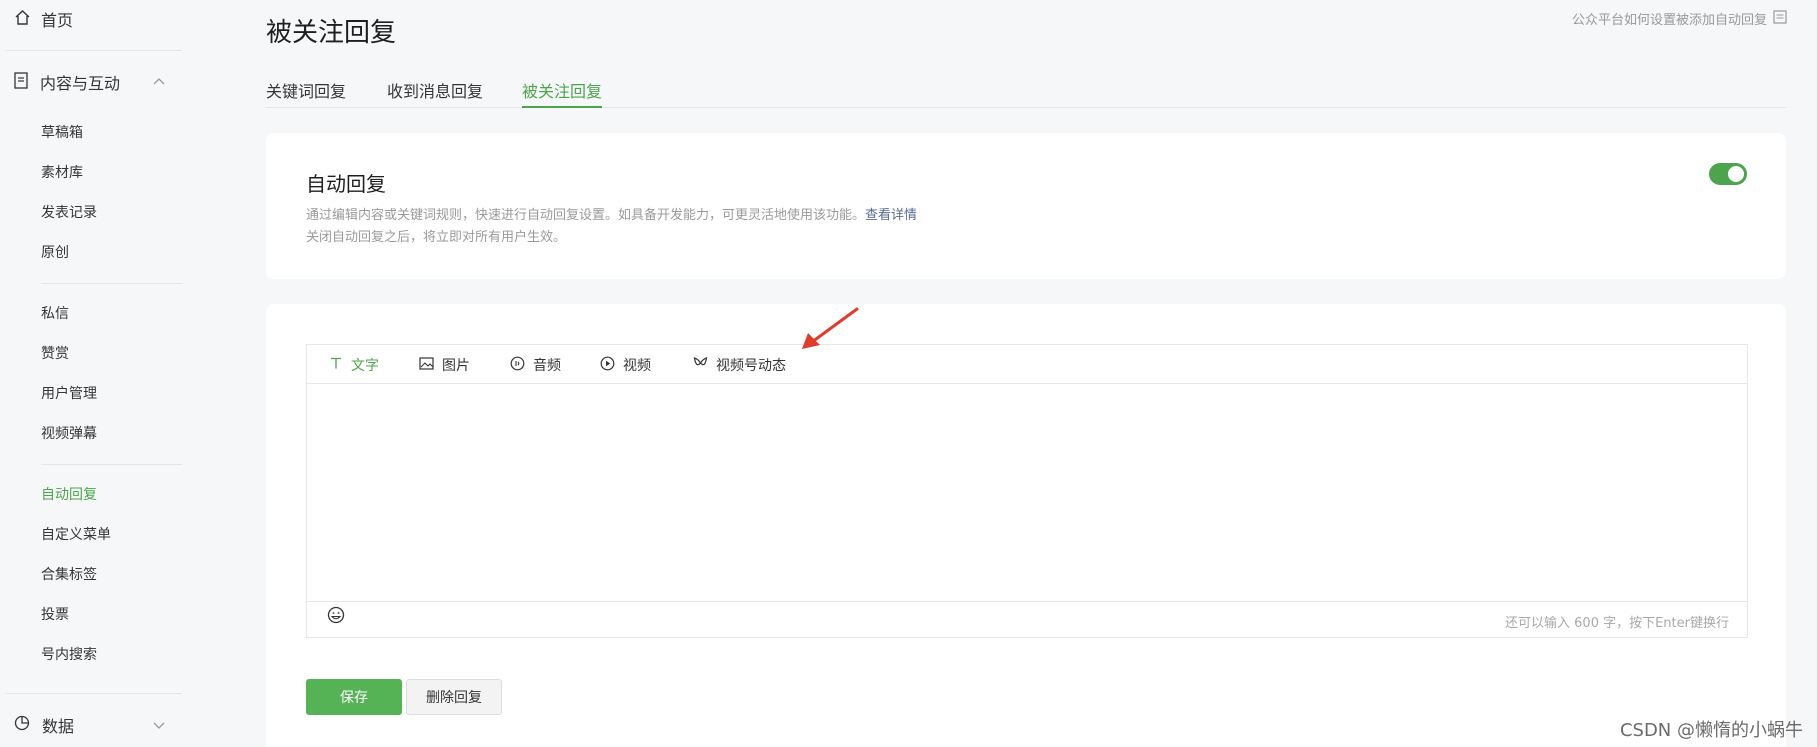 The width and height of the screenshot is (1817, 747). Describe the element at coordinates (1027, 619) in the screenshot. I see `editor-footer: 还可以输入 600 字，按下Enter键换行` at that location.